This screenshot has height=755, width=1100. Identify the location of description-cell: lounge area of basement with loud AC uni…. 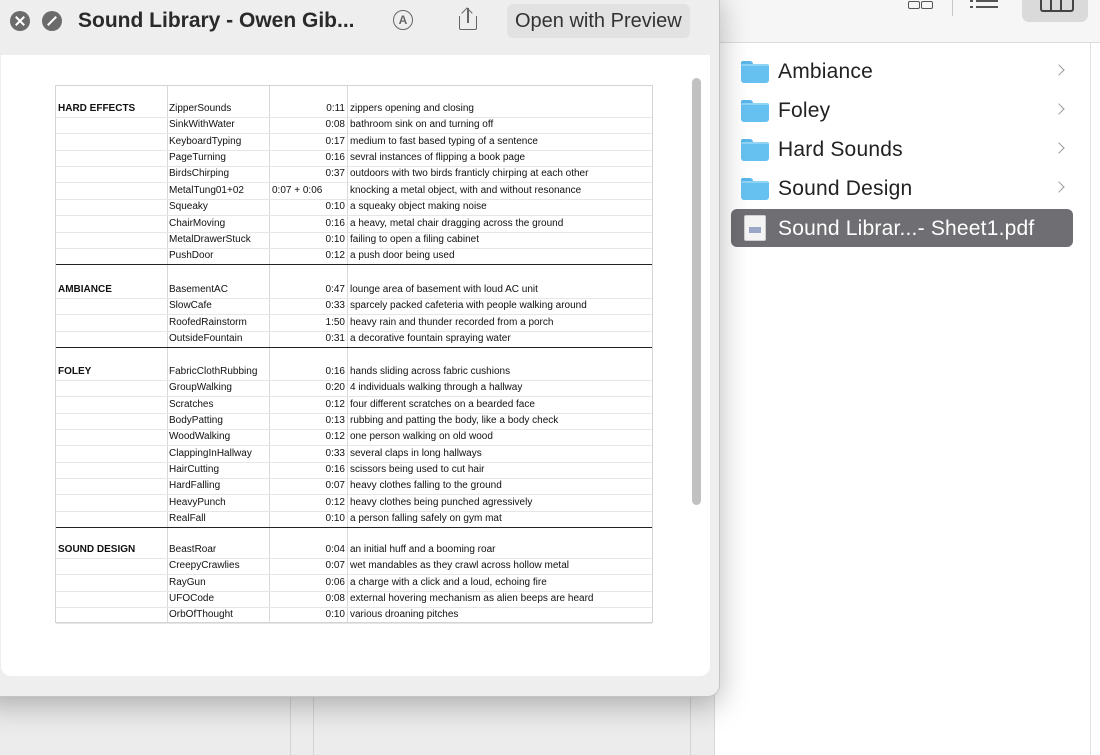
(444, 289).